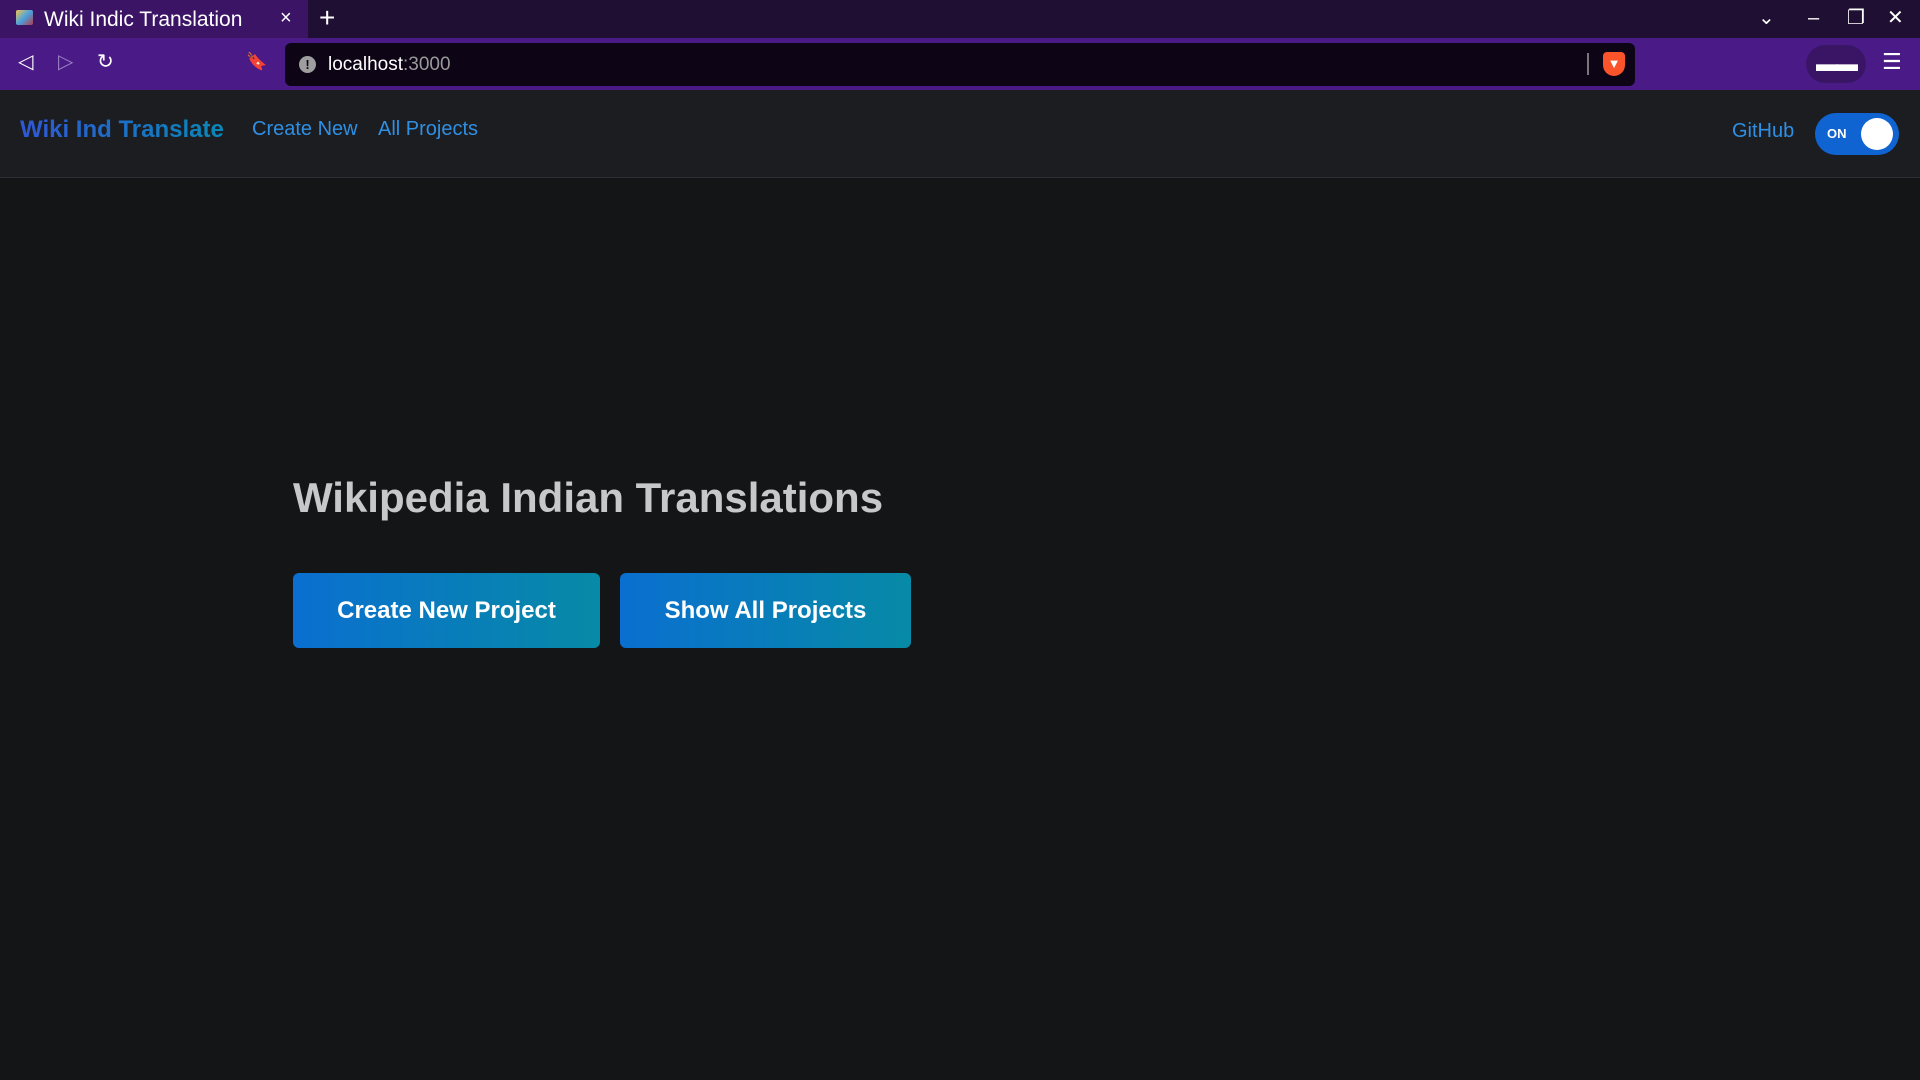  What do you see at coordinates (1892, 62) in the screenshot?
I see `browser-menu-icon: ☰` at bounding box center [1892, 62].